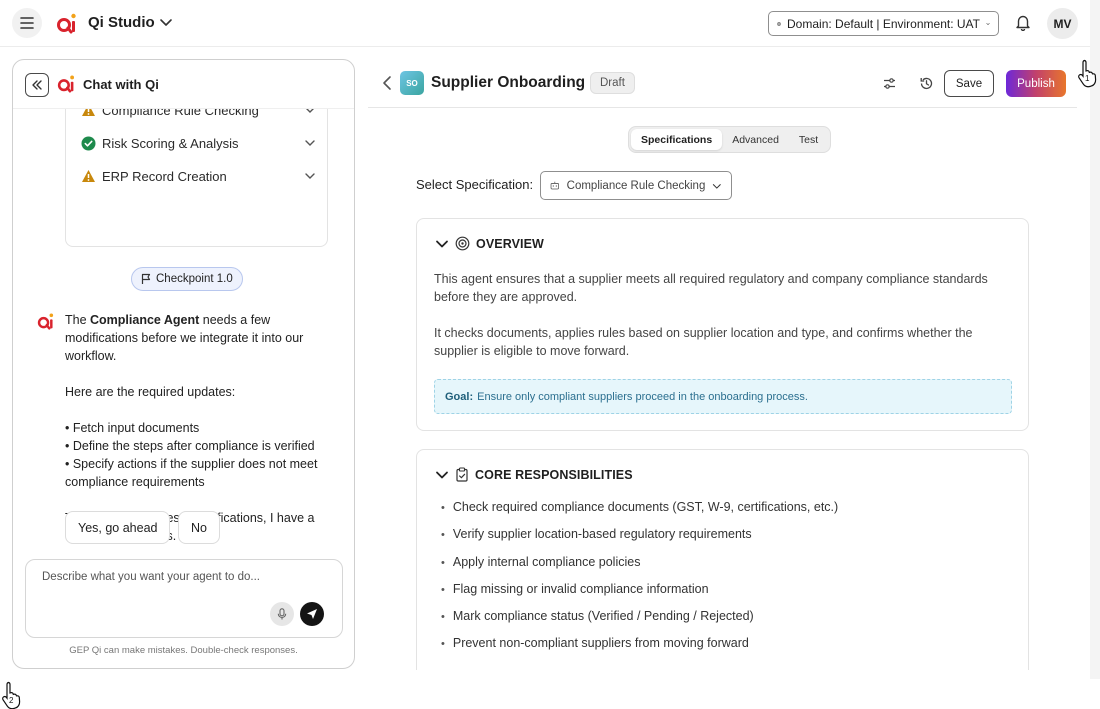  I want to click on hamburger-icon, so click(27, 23).